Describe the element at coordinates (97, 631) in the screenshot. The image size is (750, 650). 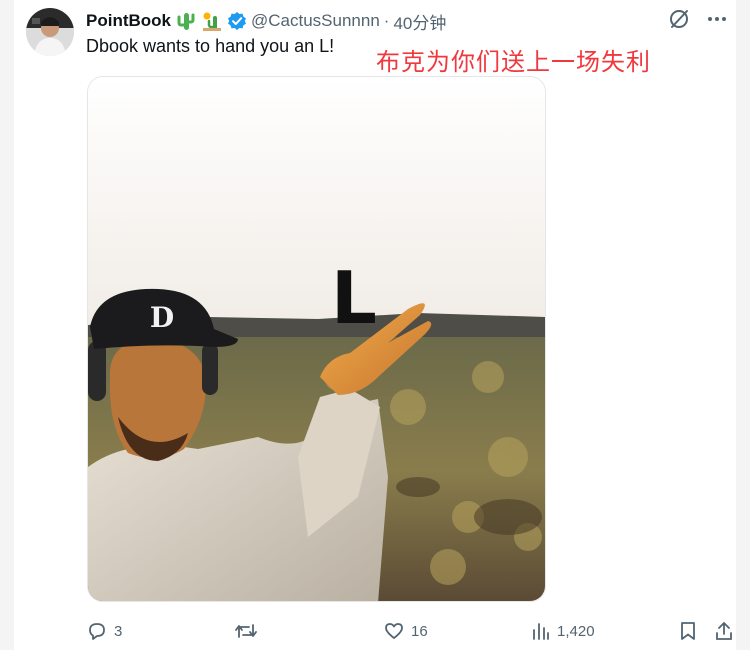
I see `reply-icon` at that location.